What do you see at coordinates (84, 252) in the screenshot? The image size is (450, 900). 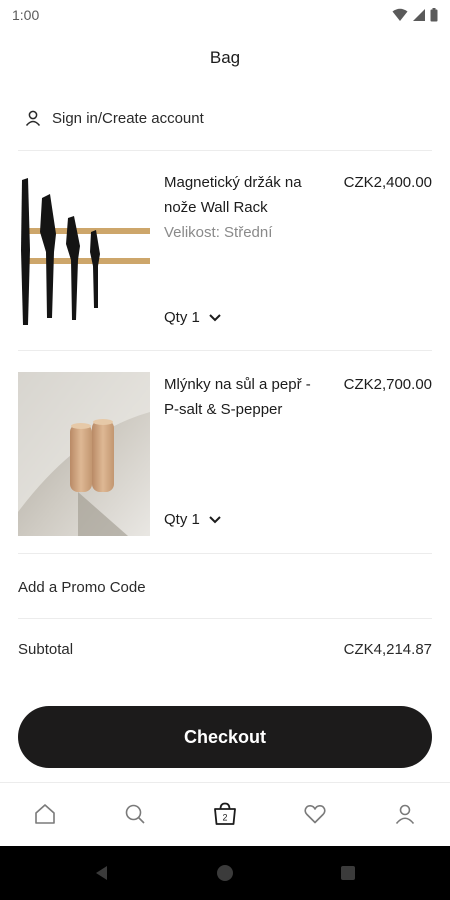 I see `product-image-knife-rack` at bounding box center [84, 252].